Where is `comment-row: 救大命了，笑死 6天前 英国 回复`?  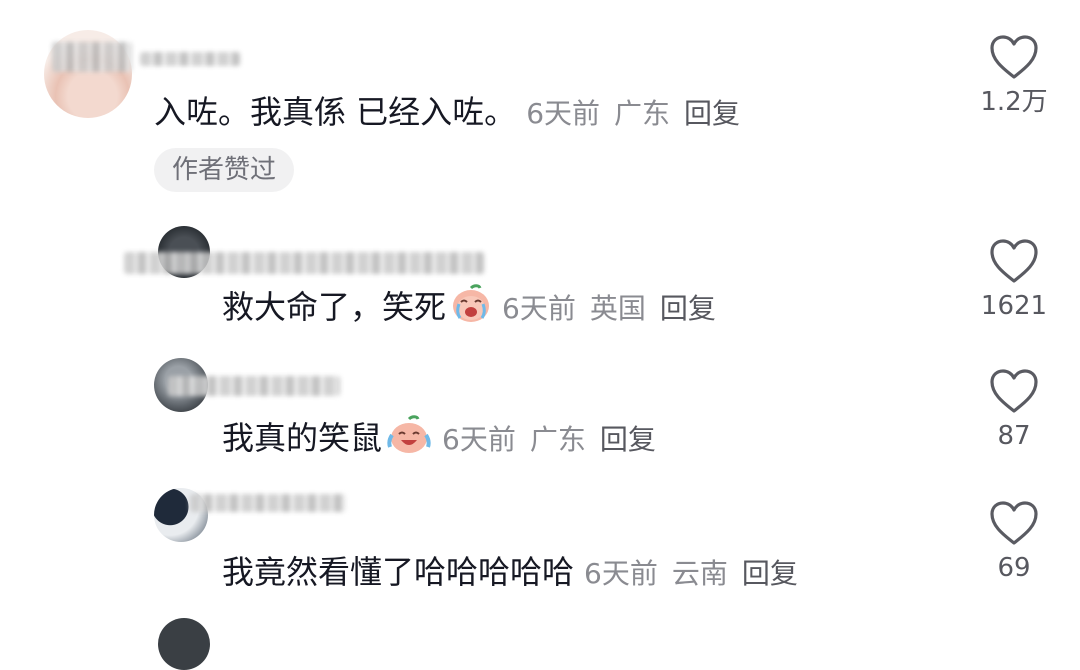
comment-row: 救大命了，笑死 6天前 英国 回复 is located at coordinates (469, 308).